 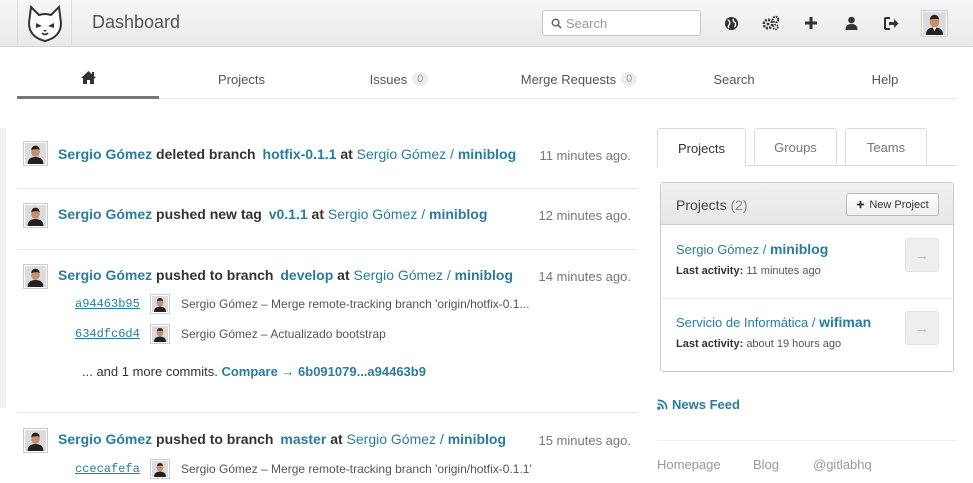 What do you see at coordinates (631, 23) in the screenshot?
I see `search-input` at bounding box center [631, 23].